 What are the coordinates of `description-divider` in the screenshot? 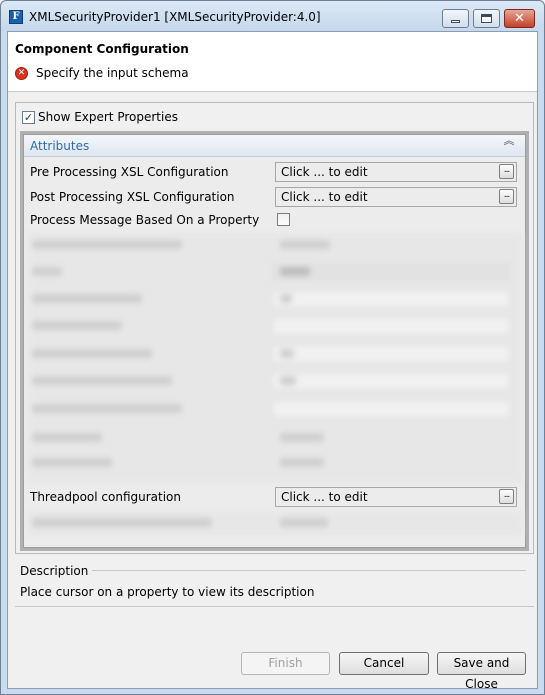 It's located at (309, 570).